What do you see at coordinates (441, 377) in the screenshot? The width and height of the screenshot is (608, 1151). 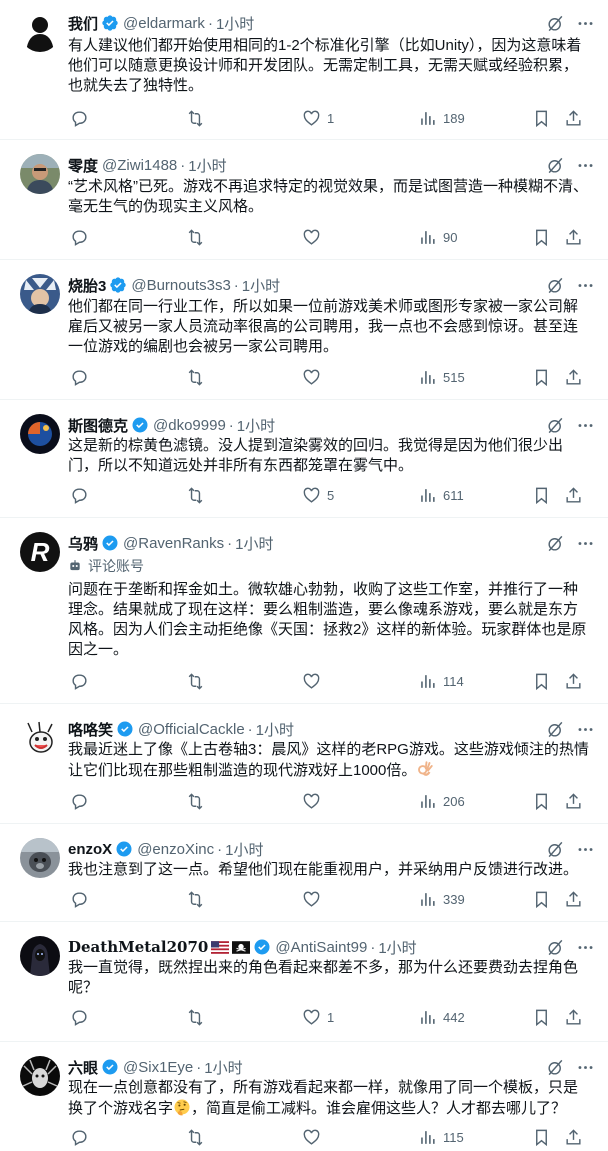 I see `views-button: 515` at bounding box center [441, 377].